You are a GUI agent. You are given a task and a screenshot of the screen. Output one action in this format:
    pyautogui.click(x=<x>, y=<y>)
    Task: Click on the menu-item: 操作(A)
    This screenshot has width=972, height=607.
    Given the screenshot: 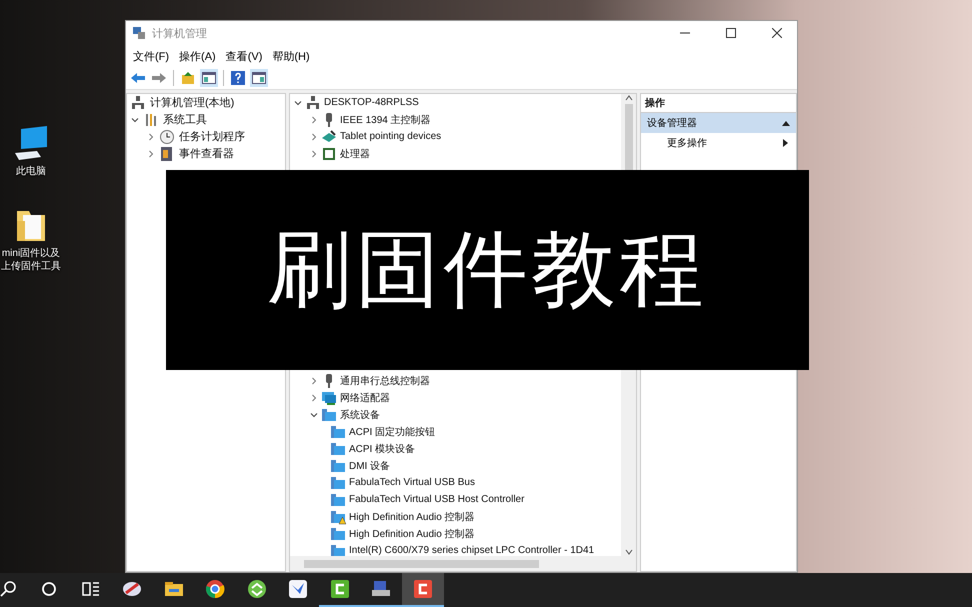 What is the action you would take?
    pyautogui.click(x=197, y=56)
    